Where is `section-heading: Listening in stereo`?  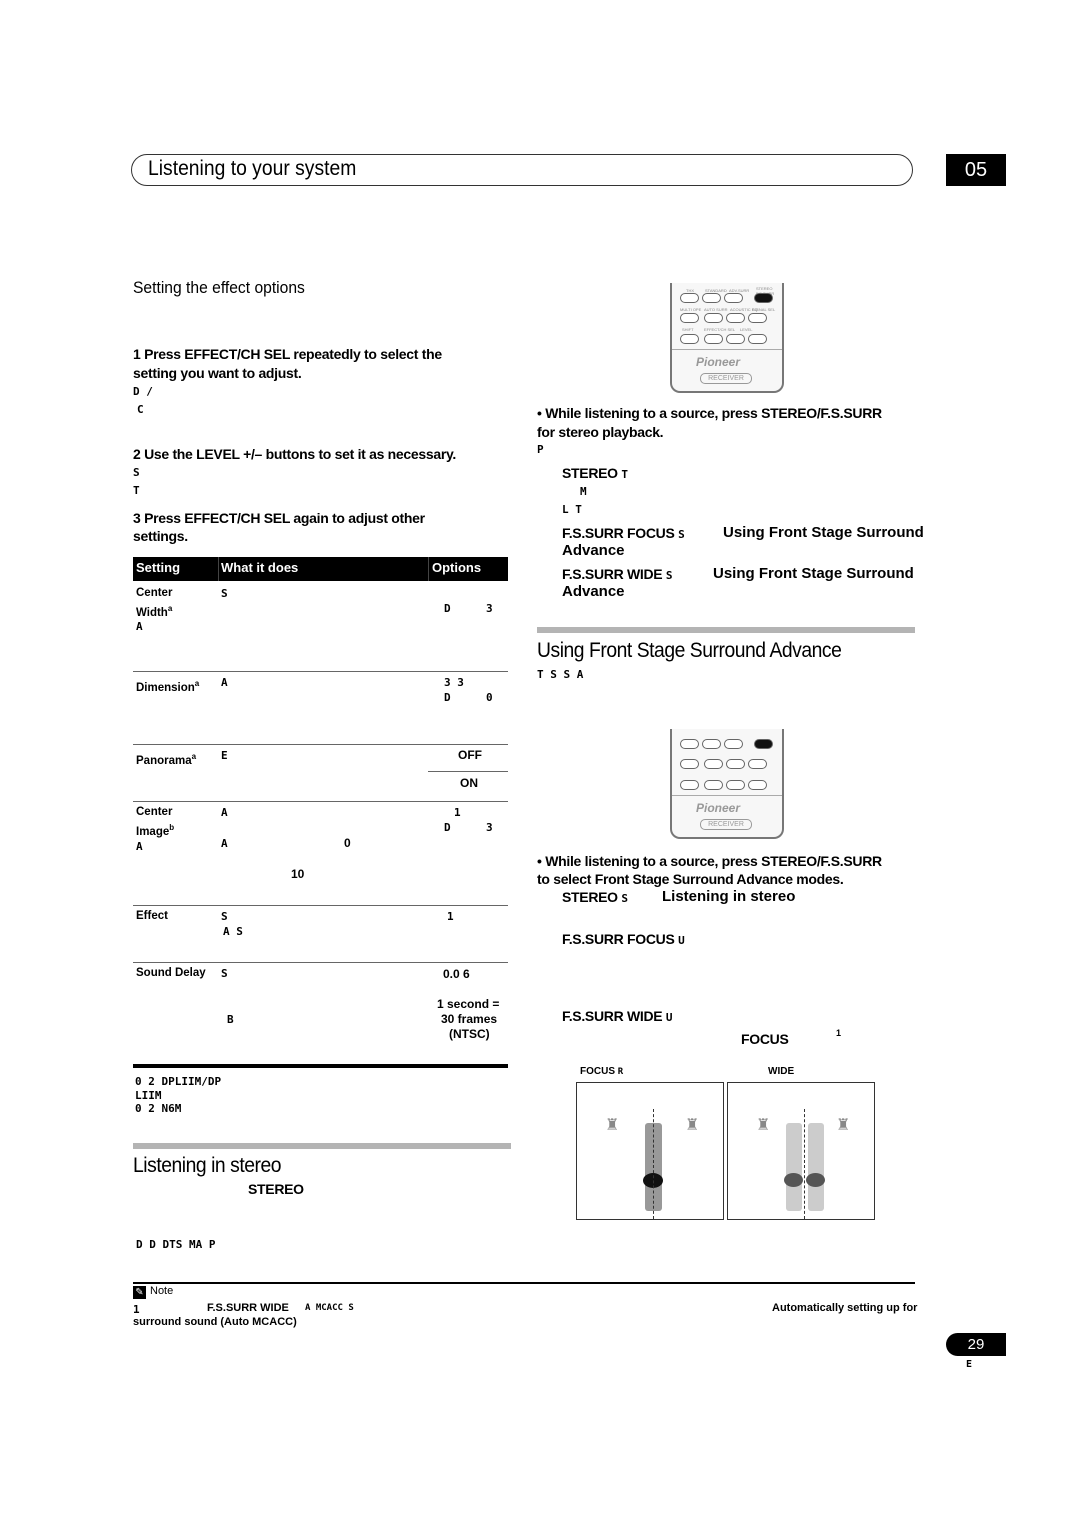 section-heading: Listening in stereo is located at coordinates (207, 1165).